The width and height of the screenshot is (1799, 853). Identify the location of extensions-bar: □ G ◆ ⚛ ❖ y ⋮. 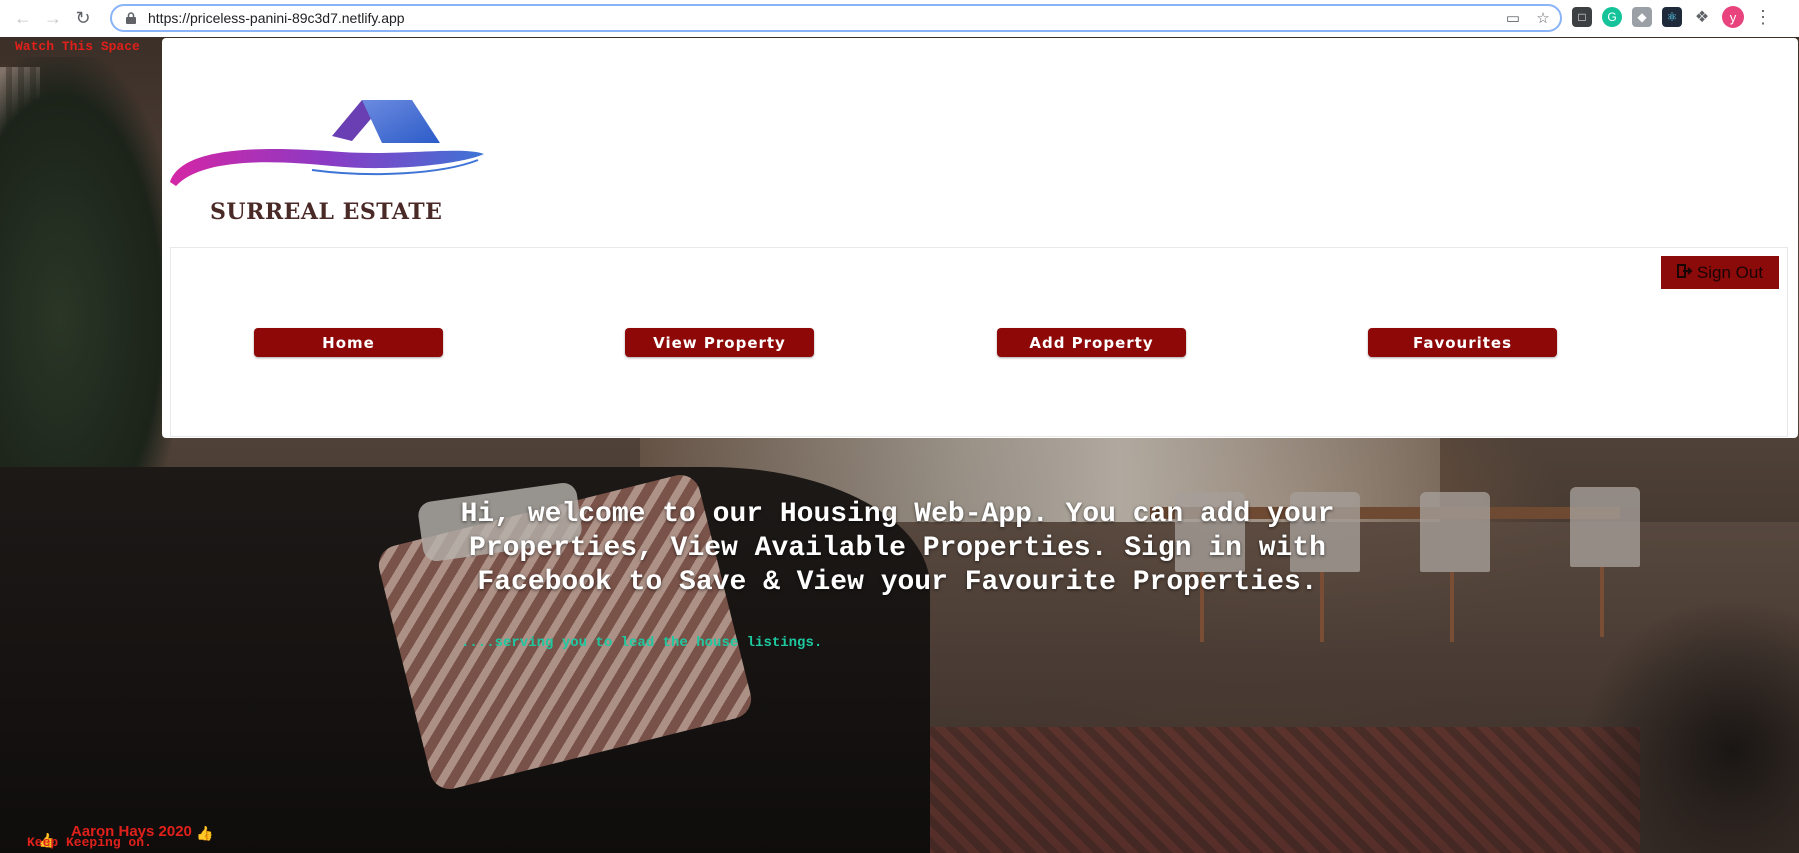
(1672, 17).